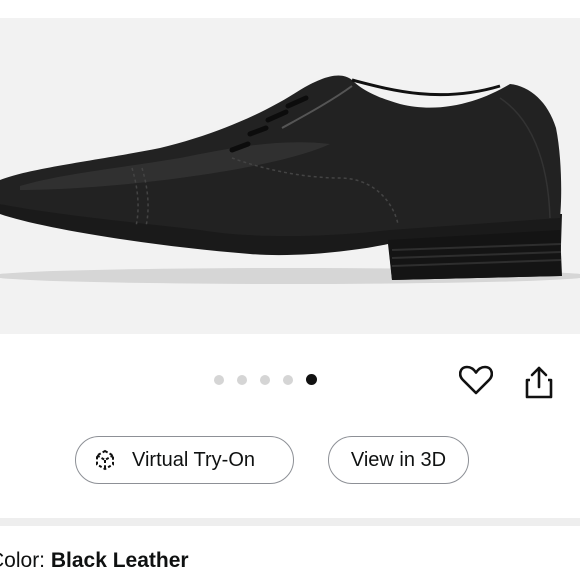 Image resolution: width=580 pixels, height=580 pixels. I want to click on view-in-3d-label: View in 3D, so click(398, 459).